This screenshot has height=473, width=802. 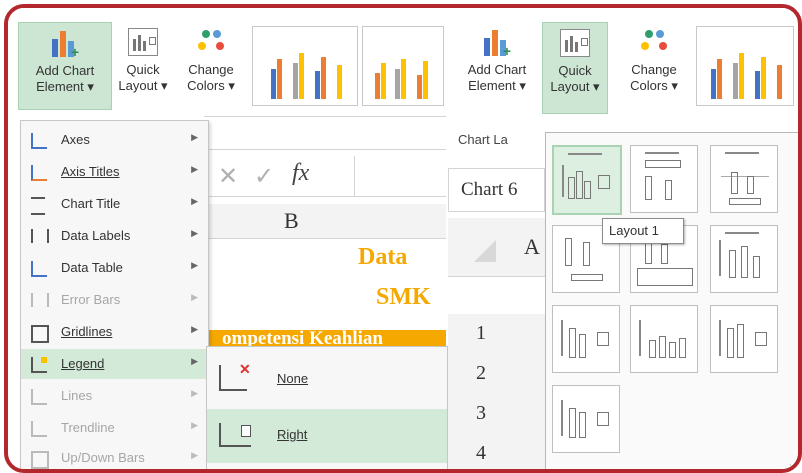 What do you see at coordinates (264, 176) in the screenshot?
I see `enter-icon: ✓` at bounding box center [264, 176].